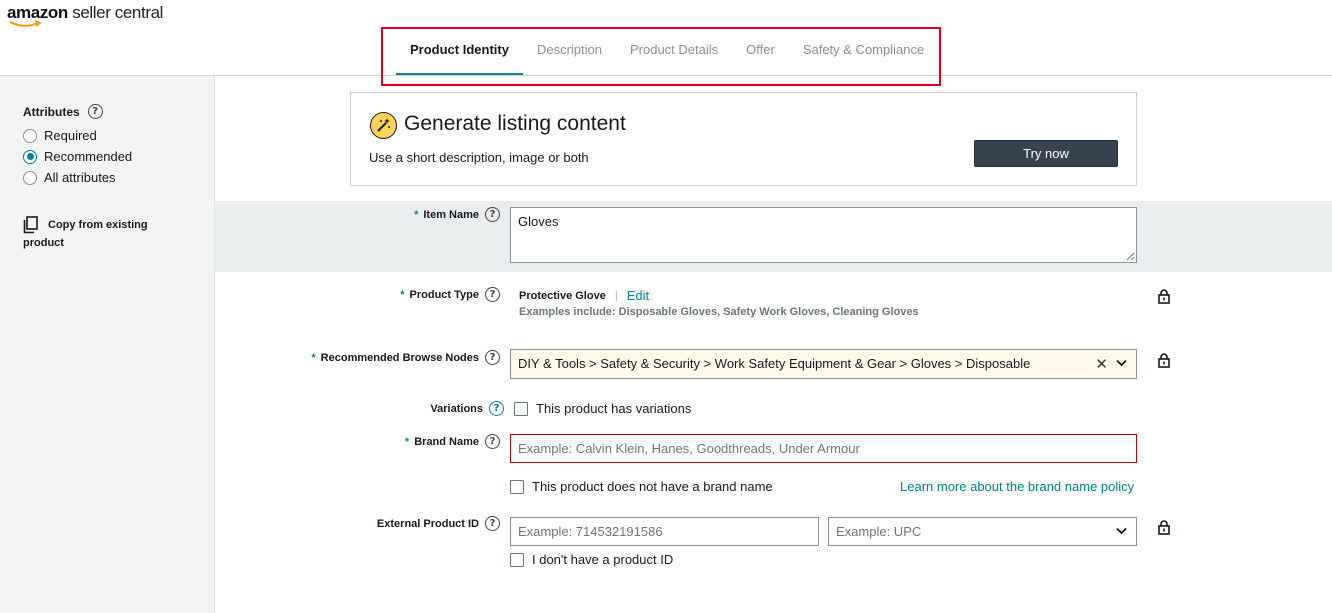 The image size is (1332, 613). What do you see at coordinates (1046, 153) in the screenshot?
I see `try-now-button: Try now` at bounding box center [1046, 153].